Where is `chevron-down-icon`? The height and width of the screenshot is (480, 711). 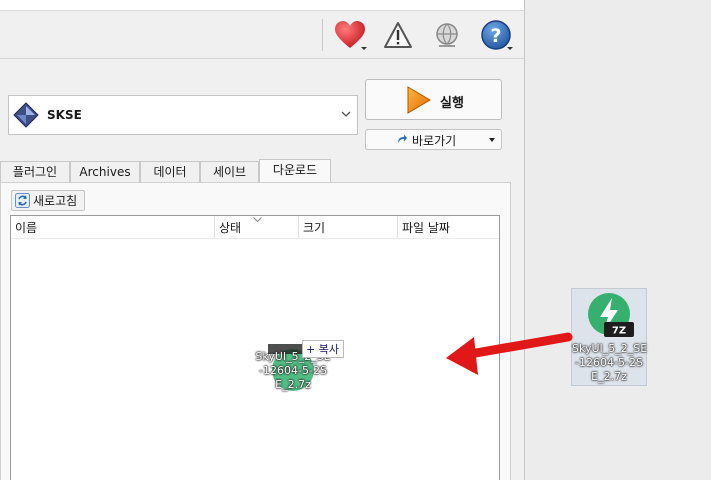
chevron-down-icon is located at coordinates (346, 114).